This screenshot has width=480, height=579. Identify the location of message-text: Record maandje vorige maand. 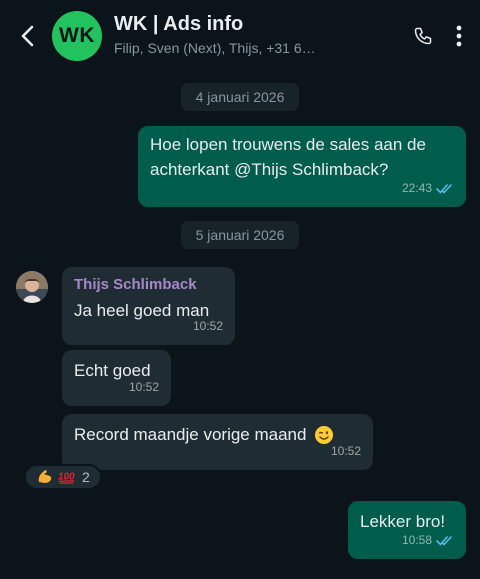
(190, 434).